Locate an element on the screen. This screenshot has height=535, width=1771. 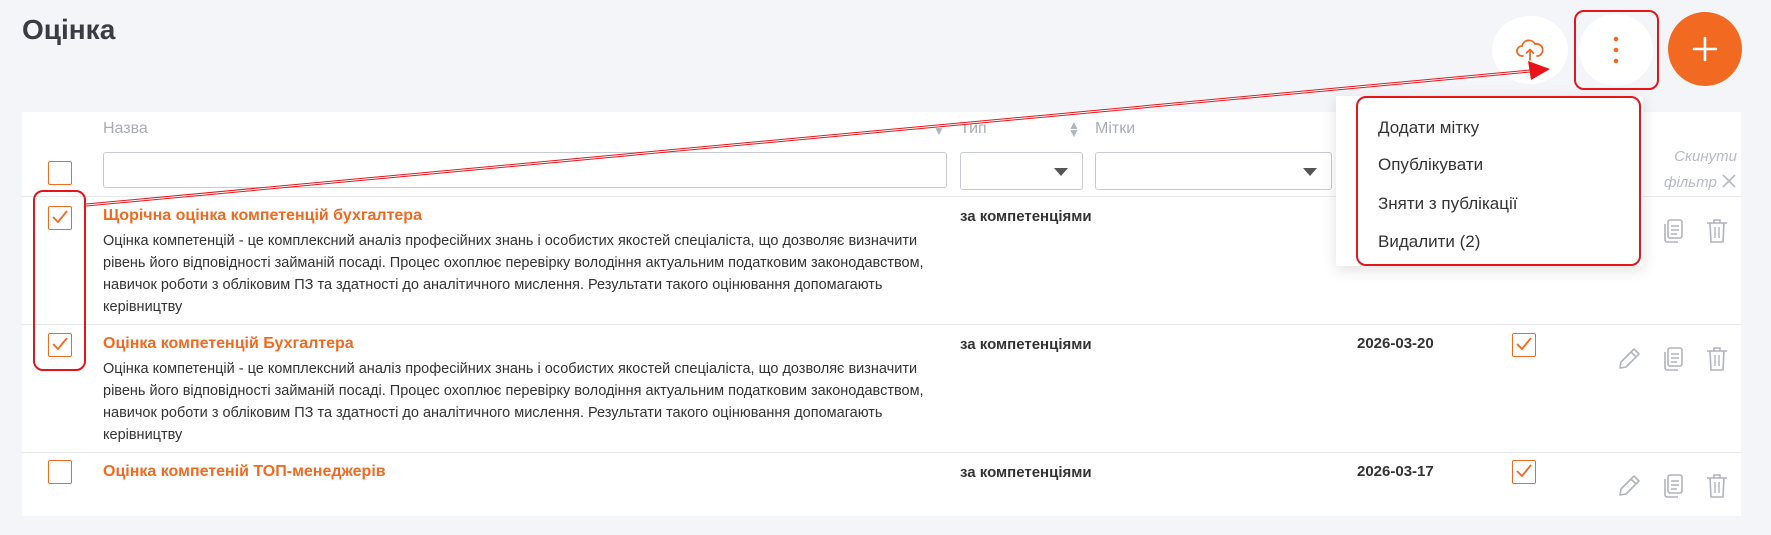
sort-icon: ▼ is located at coordinates (939, 131).